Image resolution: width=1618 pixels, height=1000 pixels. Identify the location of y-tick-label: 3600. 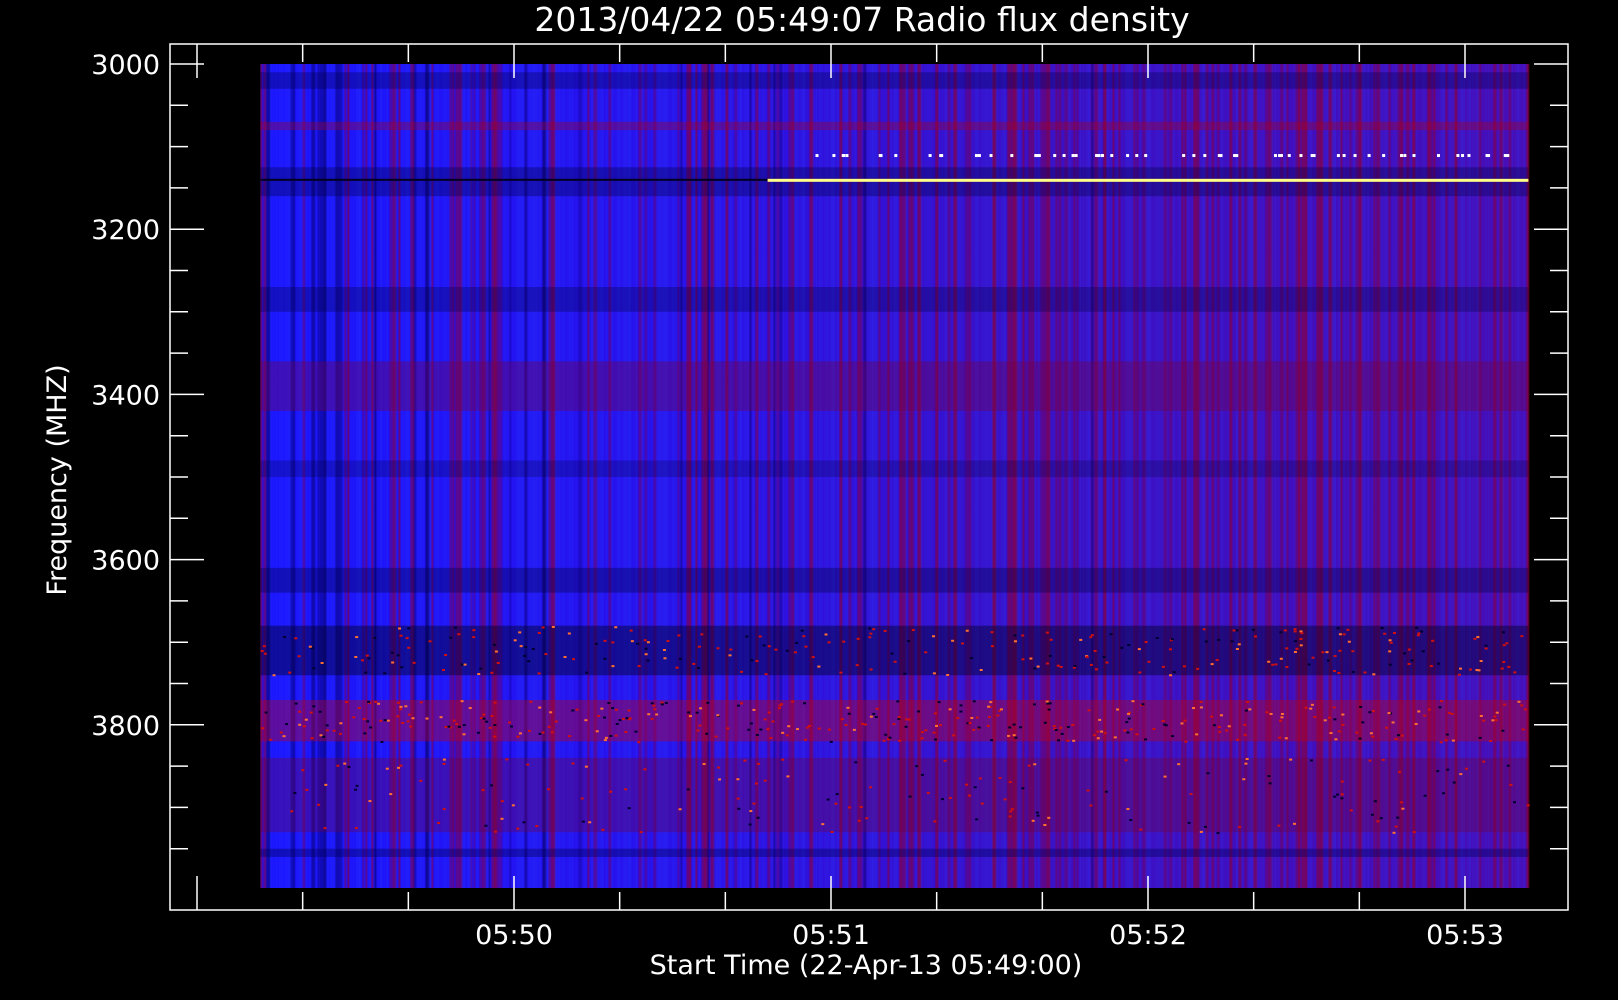
(125, 561).